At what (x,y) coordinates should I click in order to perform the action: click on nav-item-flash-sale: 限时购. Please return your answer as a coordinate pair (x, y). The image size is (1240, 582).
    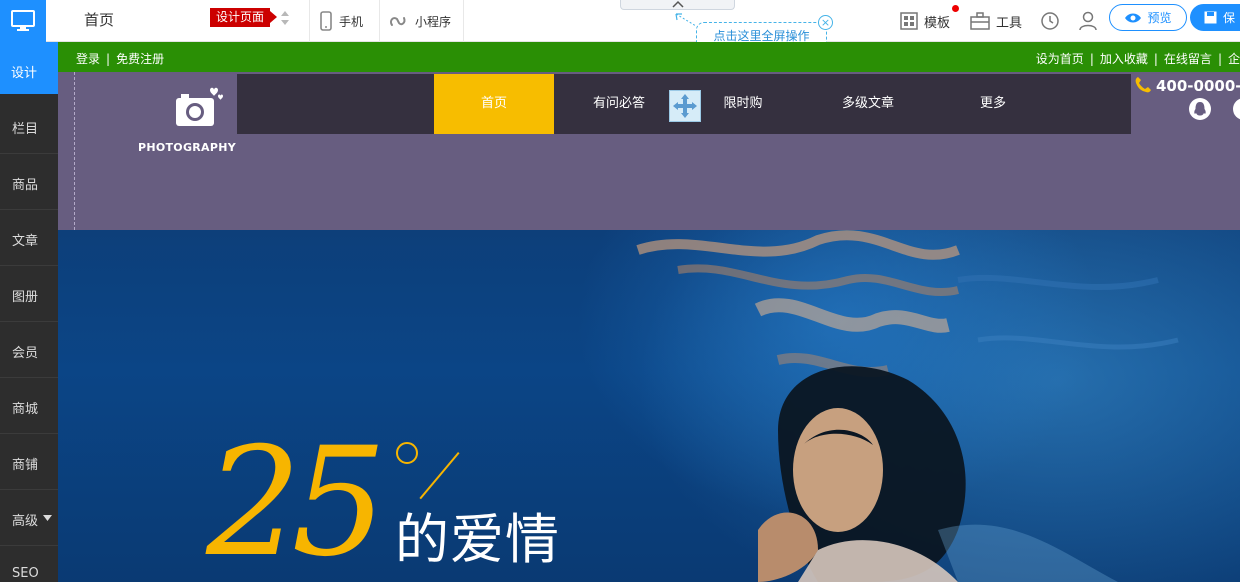
    Looking at the image, I should click on (743, 104).